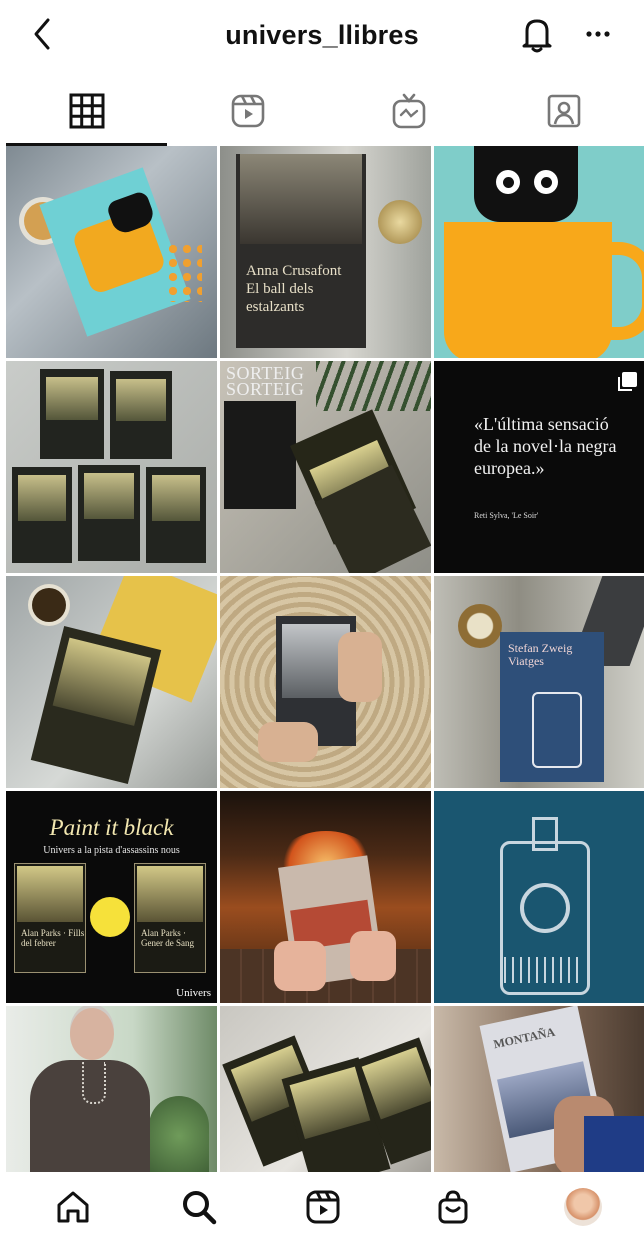 Image resolution: width=644 pixels, height=1244 pixels. I want to click on bell-icon, so click(537, 34).